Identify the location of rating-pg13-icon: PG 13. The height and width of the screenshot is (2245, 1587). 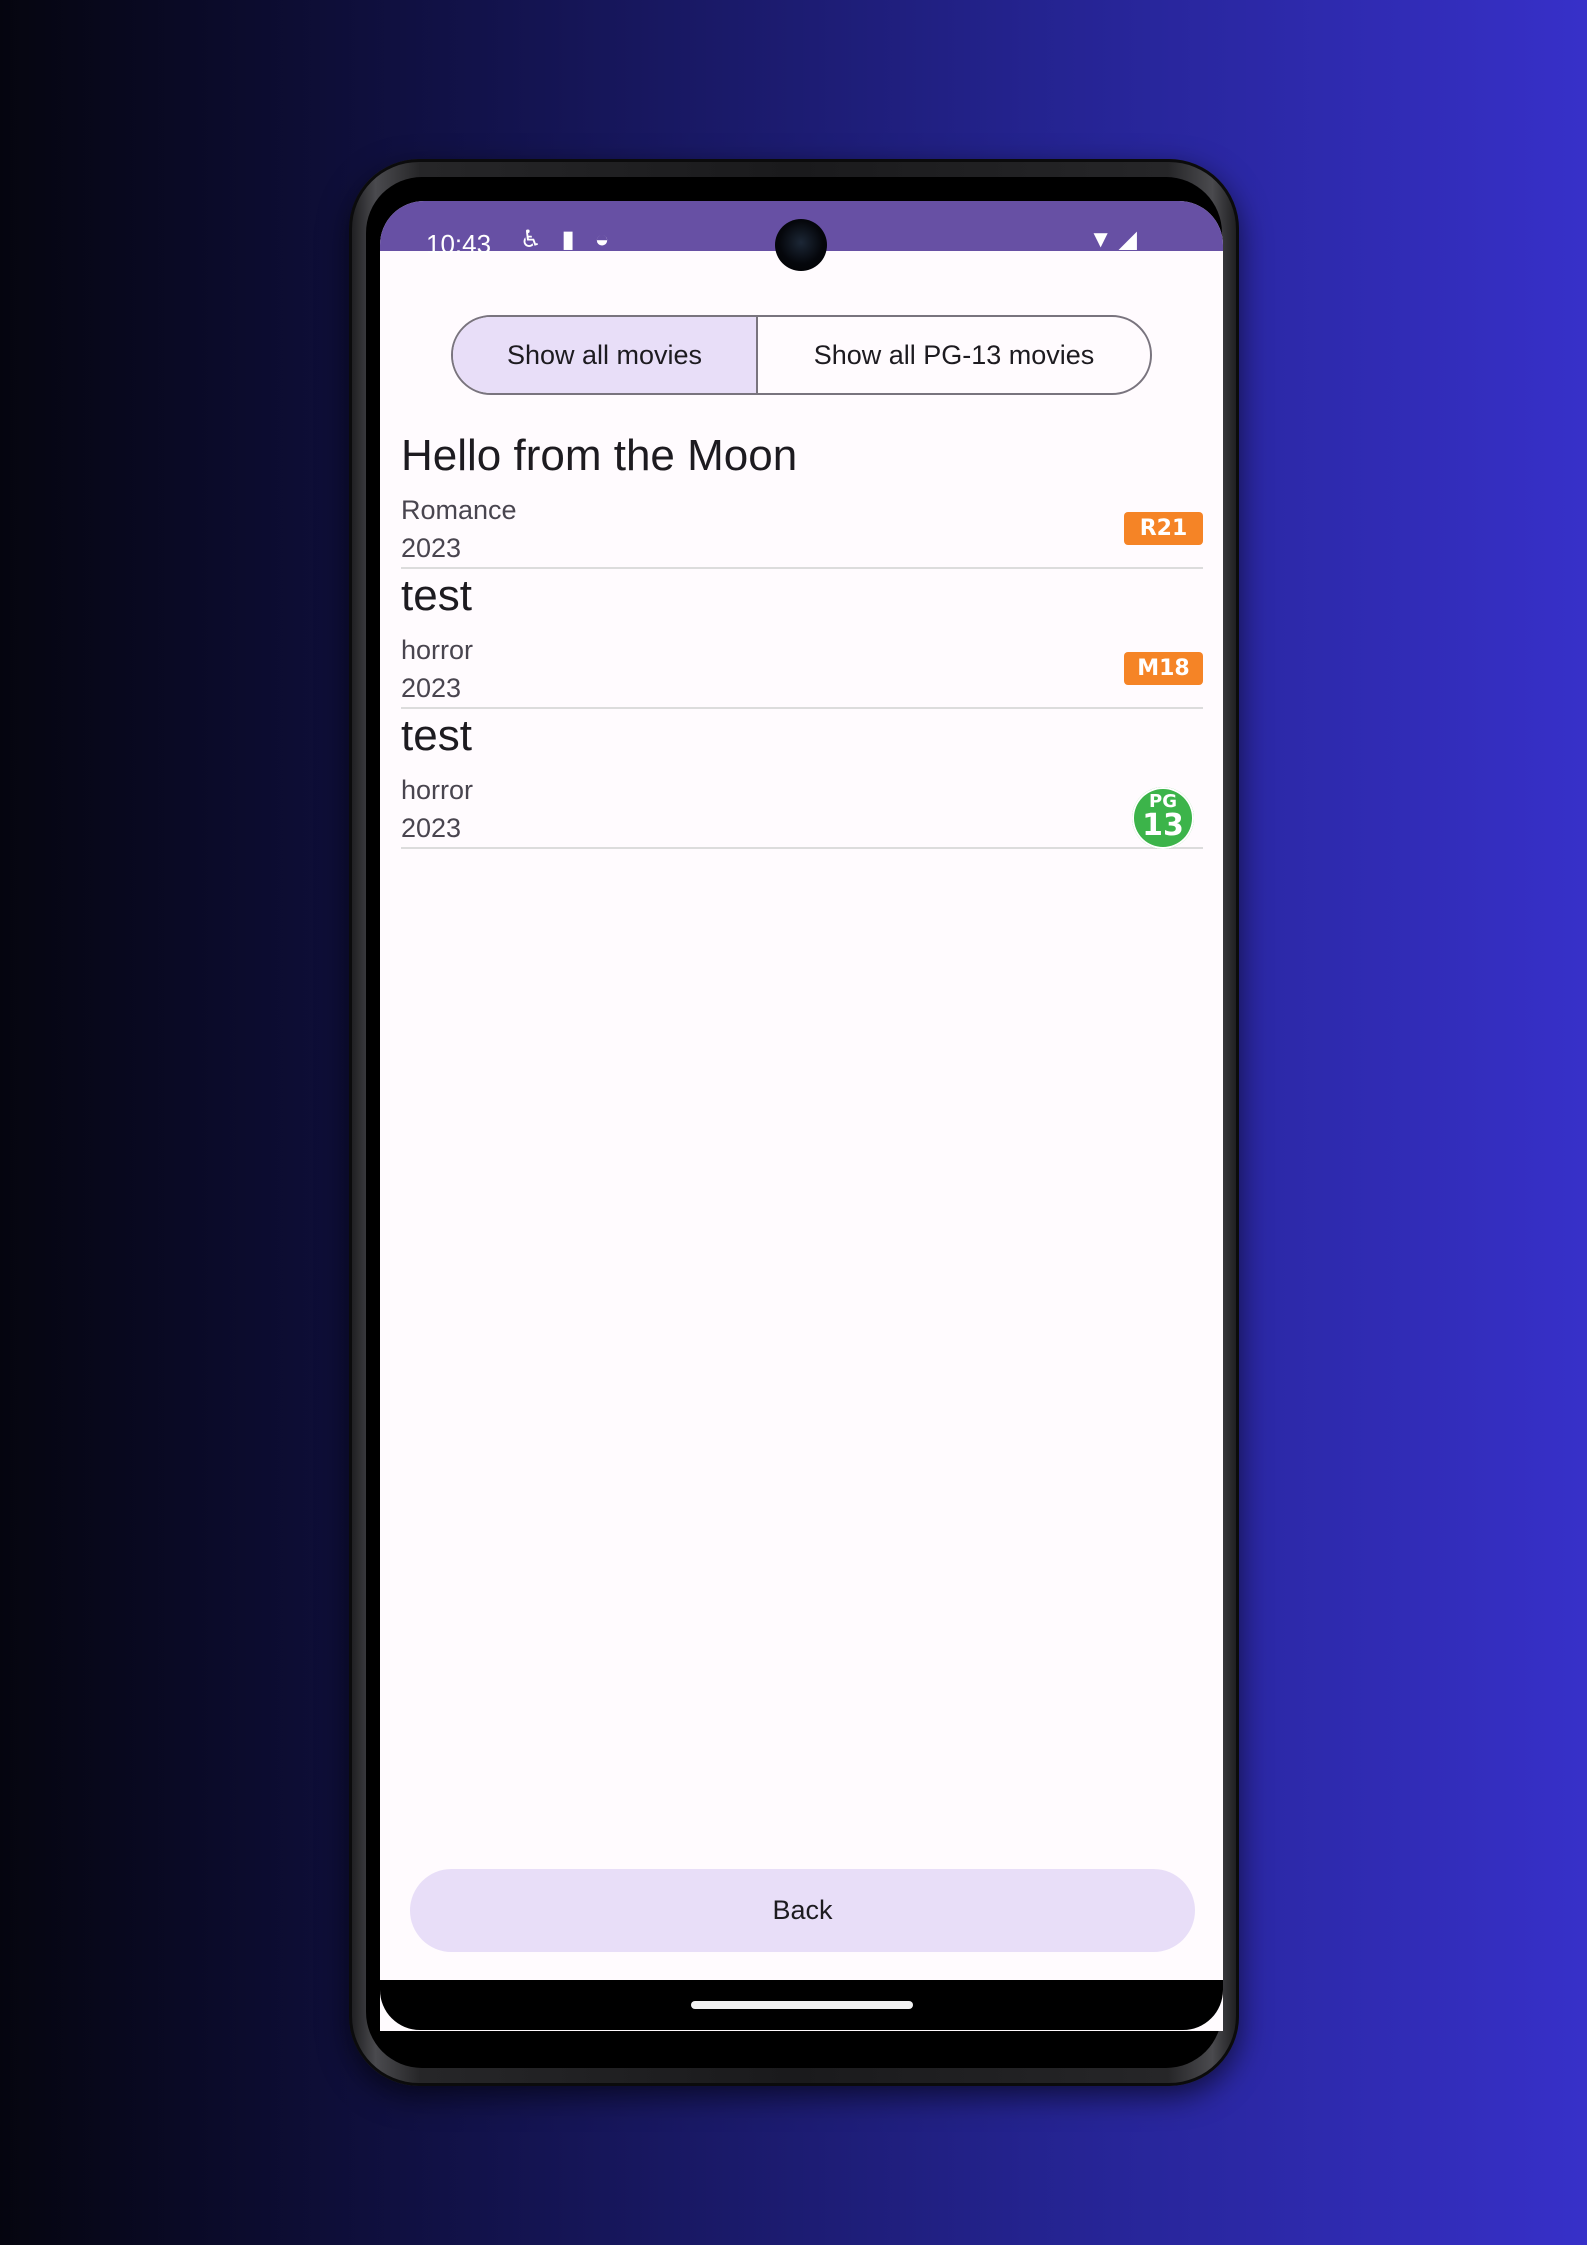
(1163, 818).